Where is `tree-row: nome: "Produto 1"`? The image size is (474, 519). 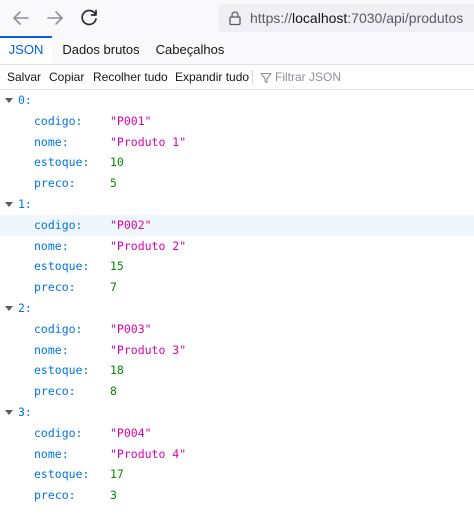
tree-row: nome: "Produto 1" is located at coordinates (237, 142).